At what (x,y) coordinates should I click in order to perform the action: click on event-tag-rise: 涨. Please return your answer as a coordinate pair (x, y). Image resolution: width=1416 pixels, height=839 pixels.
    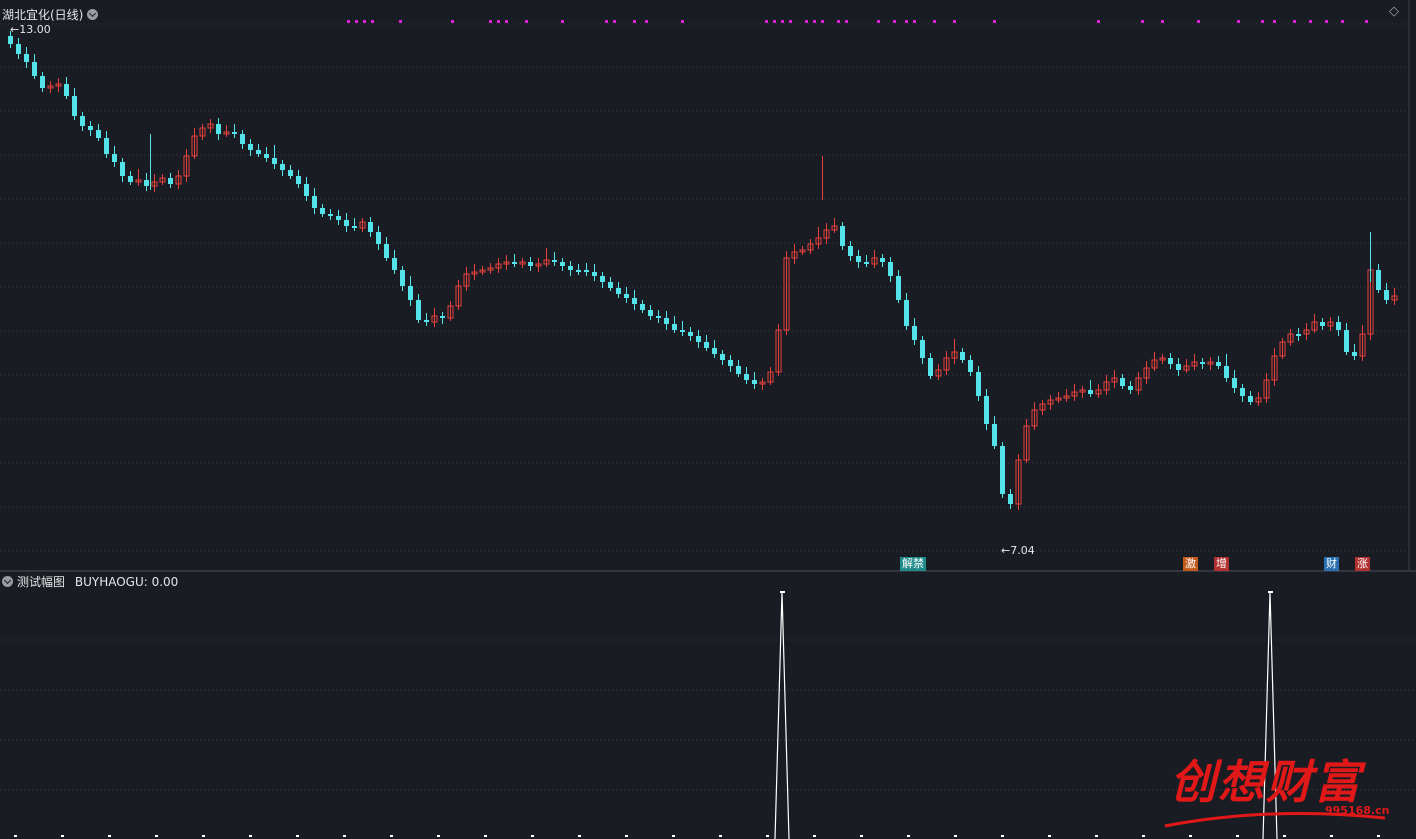
    Looking at the image, I should click on (1362, 564).